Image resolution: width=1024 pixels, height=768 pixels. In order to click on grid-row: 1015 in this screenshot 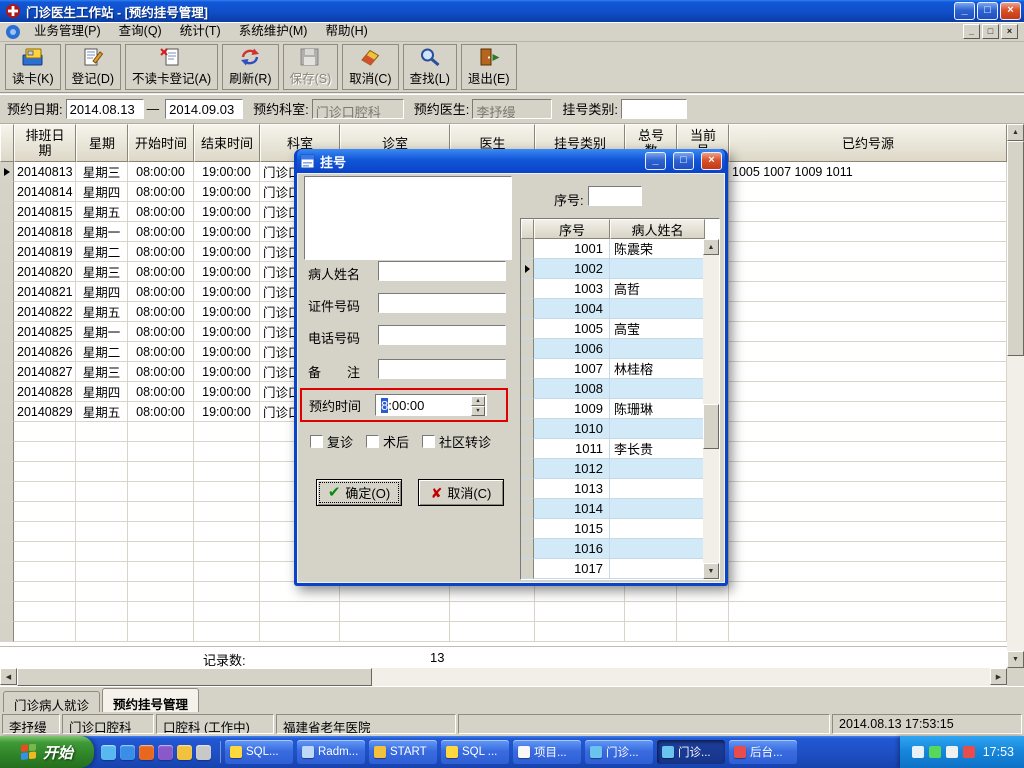, I will do `click(613, 529)`.